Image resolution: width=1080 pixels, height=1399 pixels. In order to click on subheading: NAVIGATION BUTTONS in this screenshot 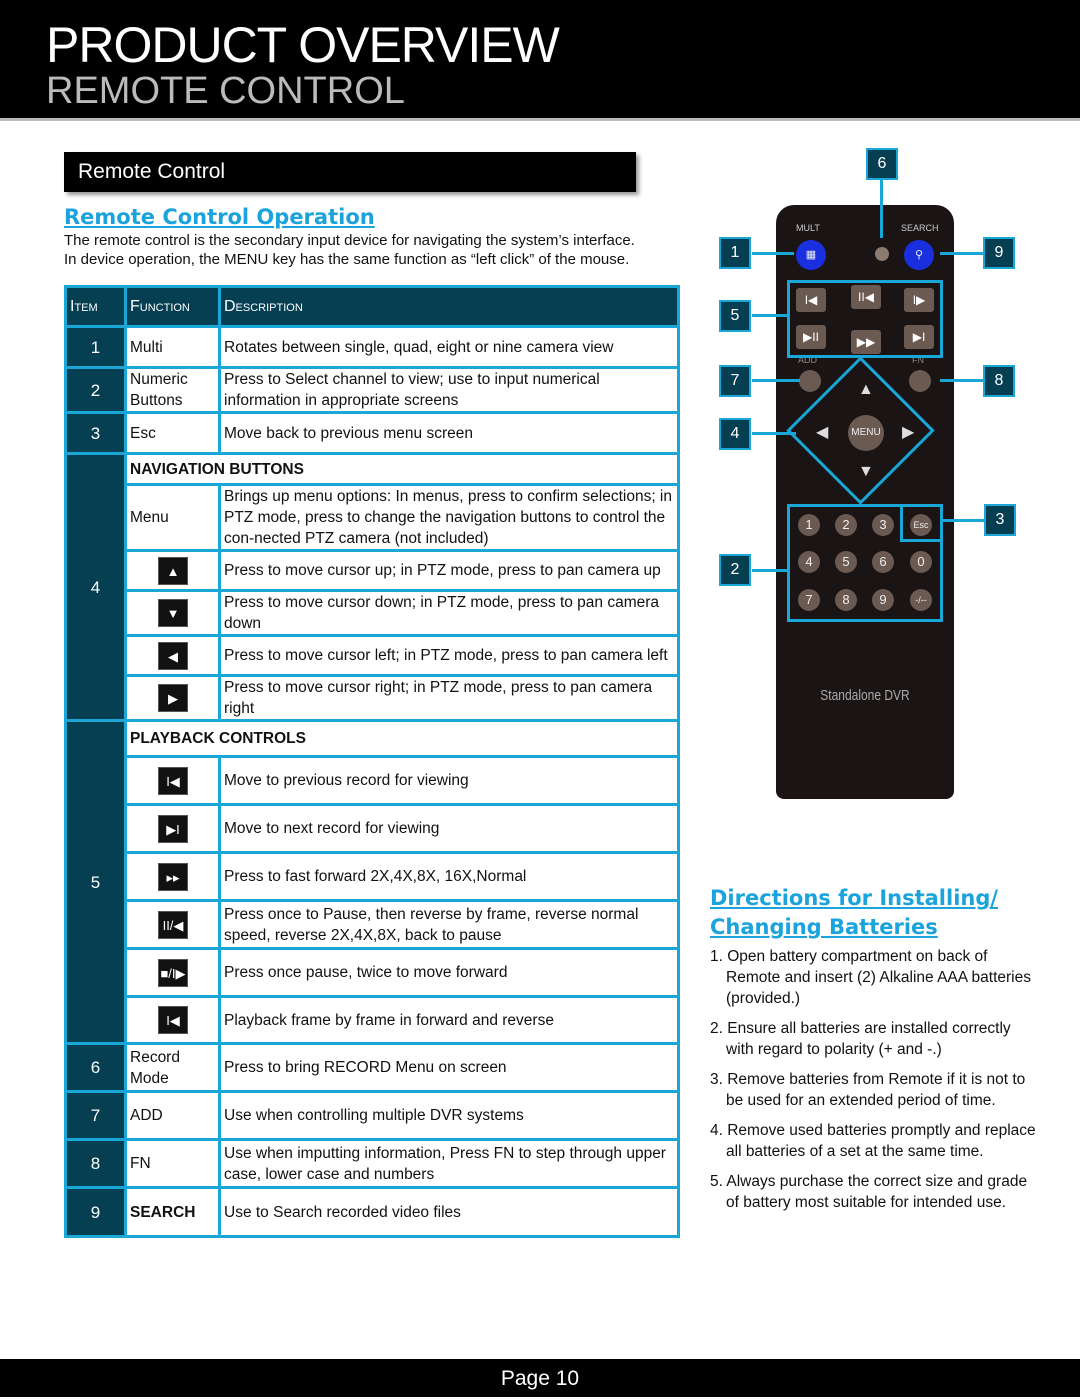, I will do `click(402, 469)`.